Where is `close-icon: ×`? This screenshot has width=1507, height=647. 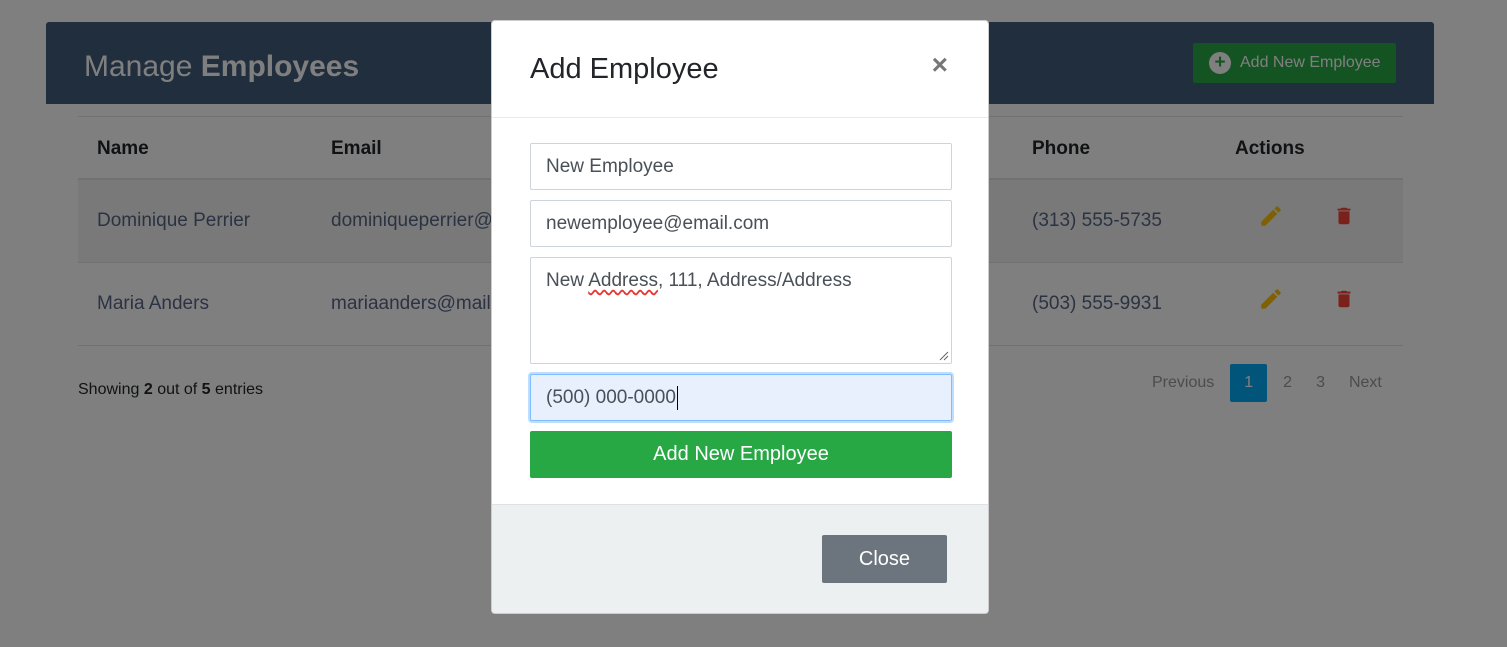
close-icon: × is located at coordinates (940, 65).